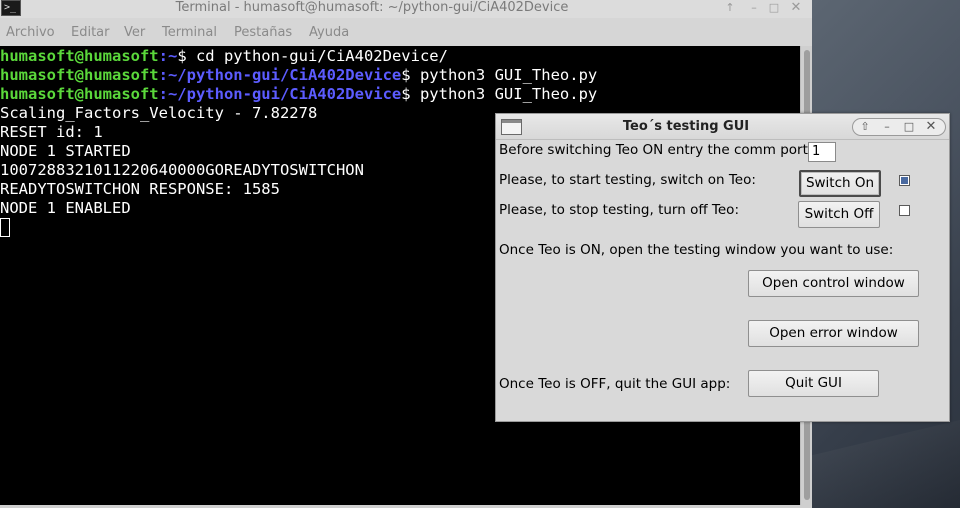 The height and width of the screenshot is (508, 960). Describe the element at coordinates (90, 33) in the screenshot. I see `menu-editar: Editar` at that location.